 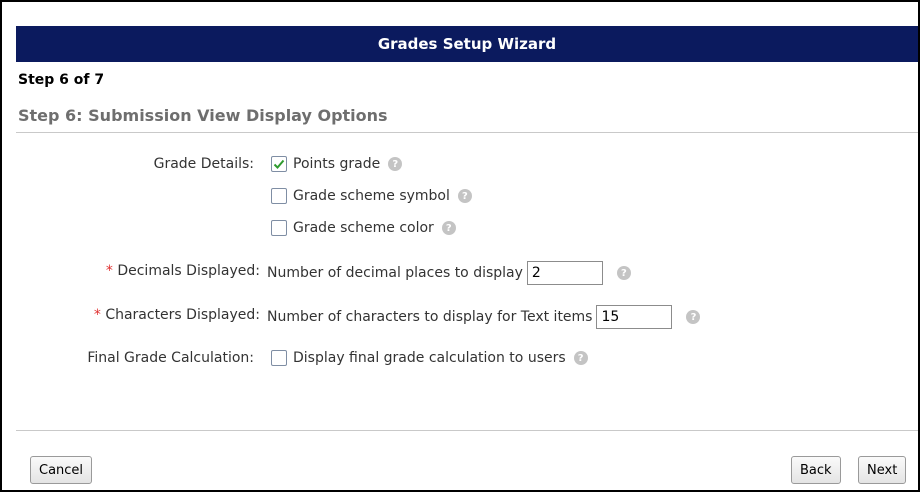 I want to click on footer-divider, so click(x=467, y=430).